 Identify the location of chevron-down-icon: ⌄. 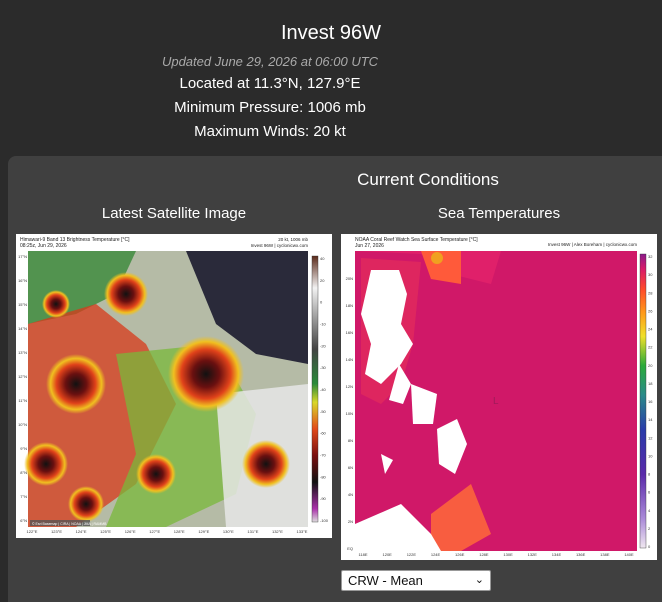
(479, 580).